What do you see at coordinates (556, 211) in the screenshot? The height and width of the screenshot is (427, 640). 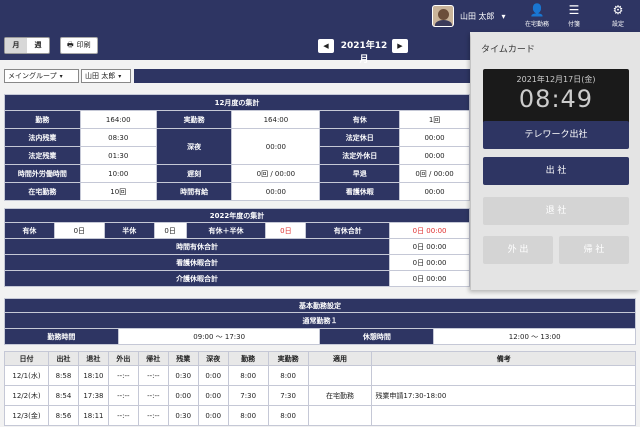 I see `clock-out-button: 退 社` at bounding box center [556, 211].